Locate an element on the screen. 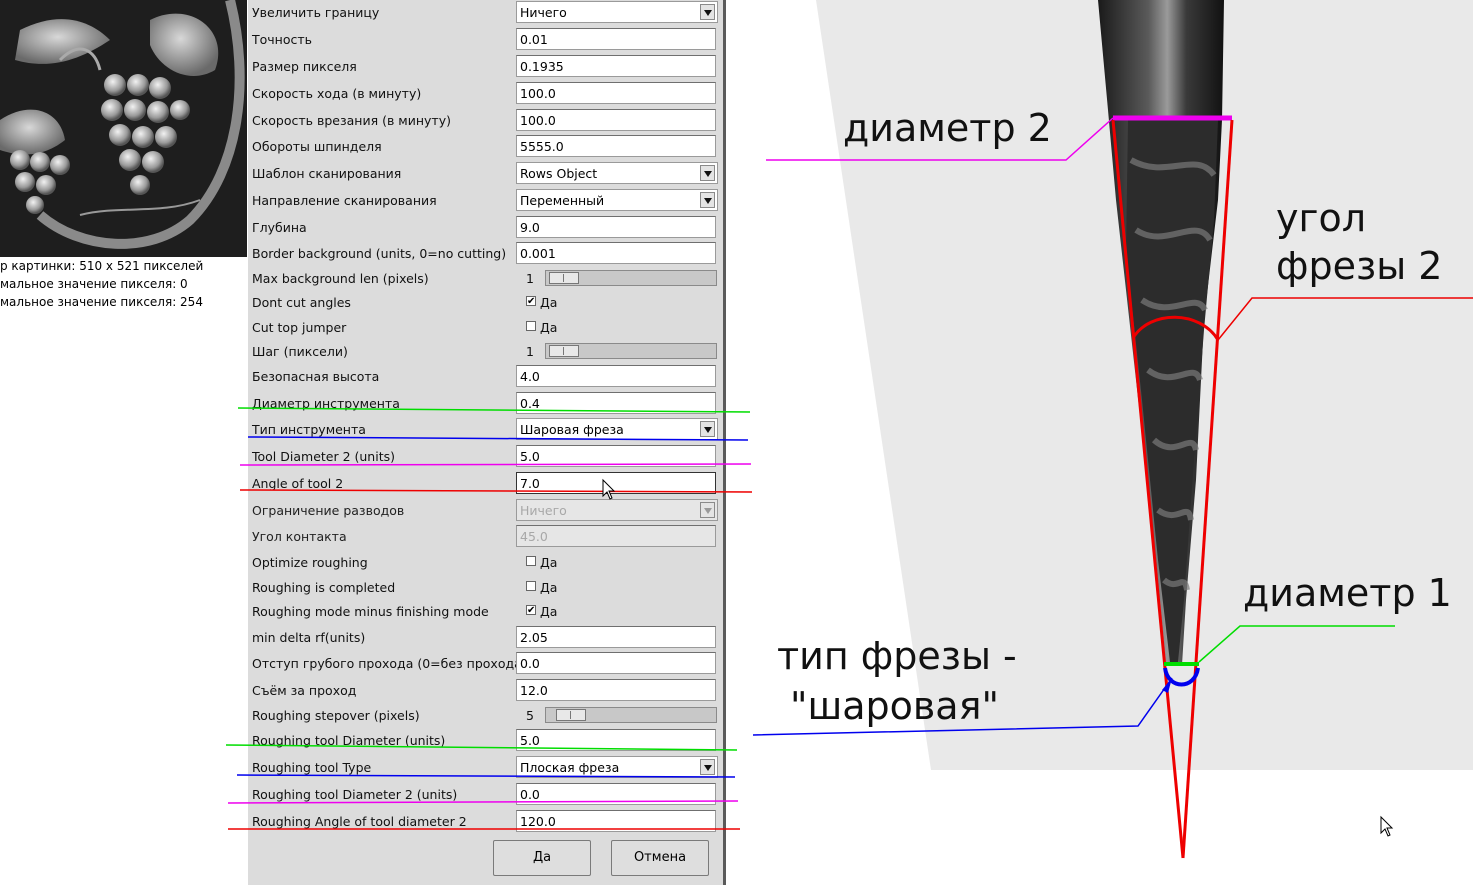 Image resolution: width=1473 pixels, height=889 pixels. annotation-angle-line2: фрезы 2 is located at coordinates (1359, 266).